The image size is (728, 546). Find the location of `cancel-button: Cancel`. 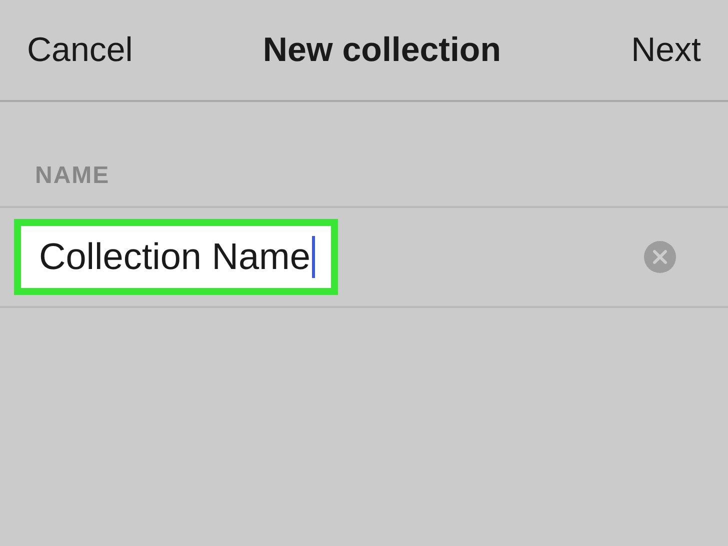

cancel-button: Cancel is located at coordinates (80, 50).